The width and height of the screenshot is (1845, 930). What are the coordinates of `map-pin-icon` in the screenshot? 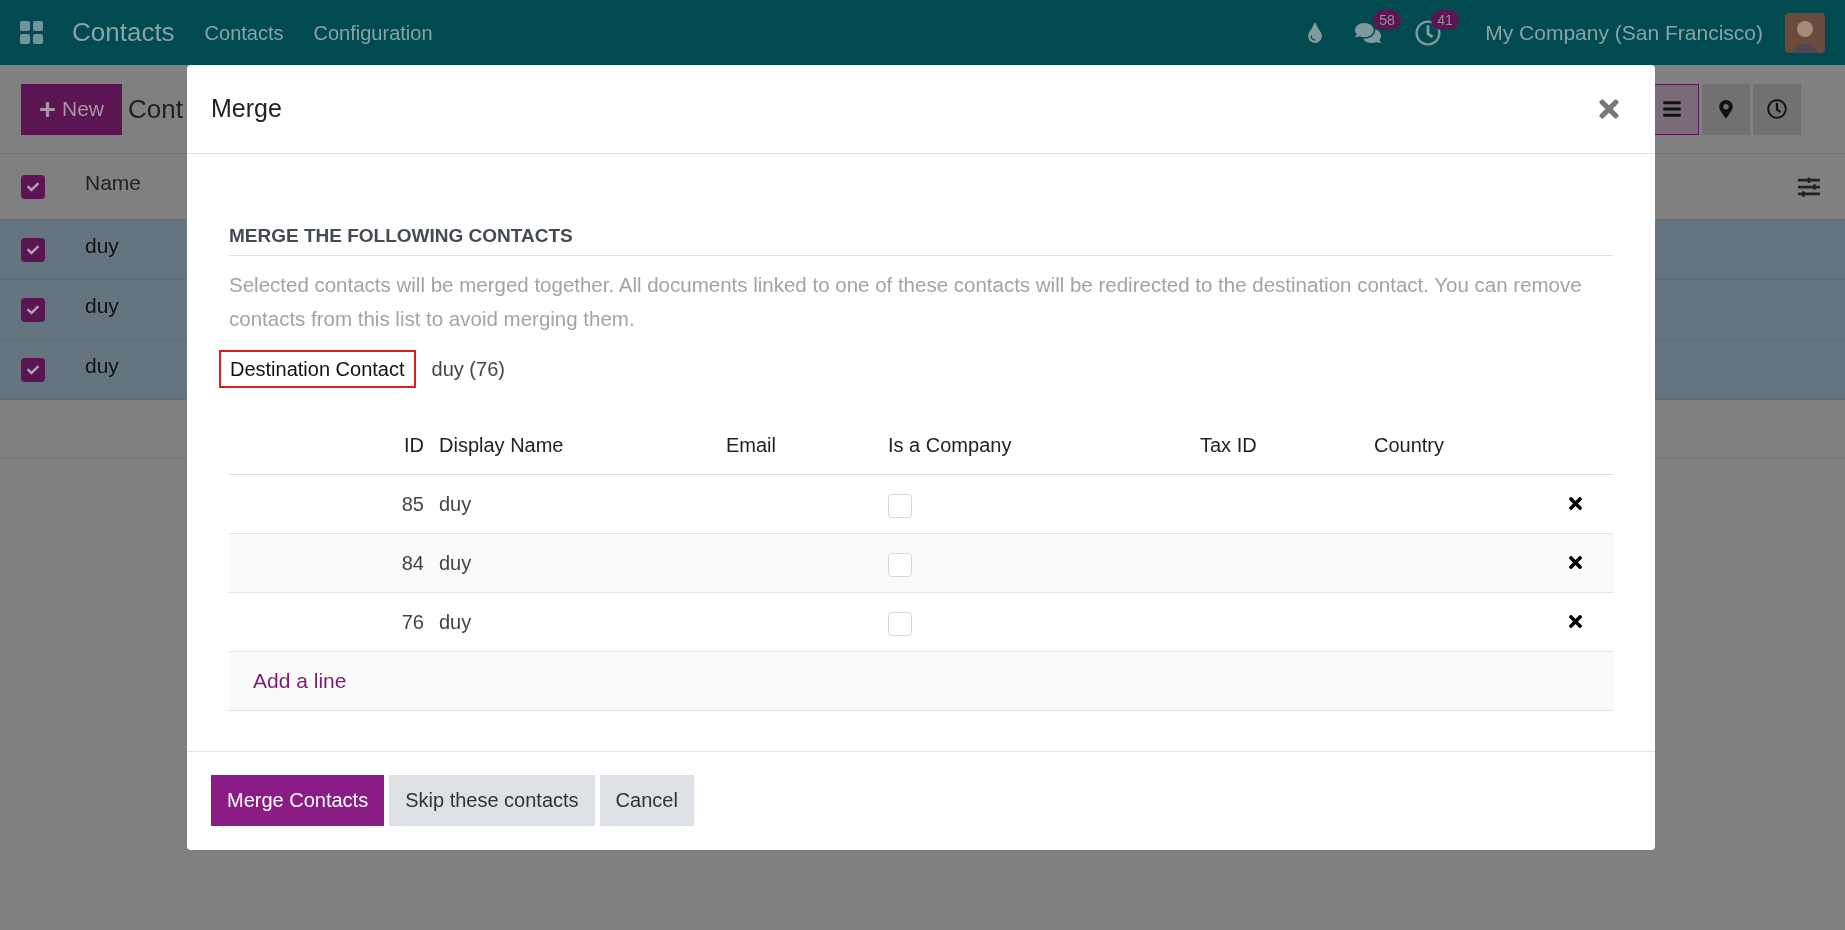 It's located at (1726, 109).